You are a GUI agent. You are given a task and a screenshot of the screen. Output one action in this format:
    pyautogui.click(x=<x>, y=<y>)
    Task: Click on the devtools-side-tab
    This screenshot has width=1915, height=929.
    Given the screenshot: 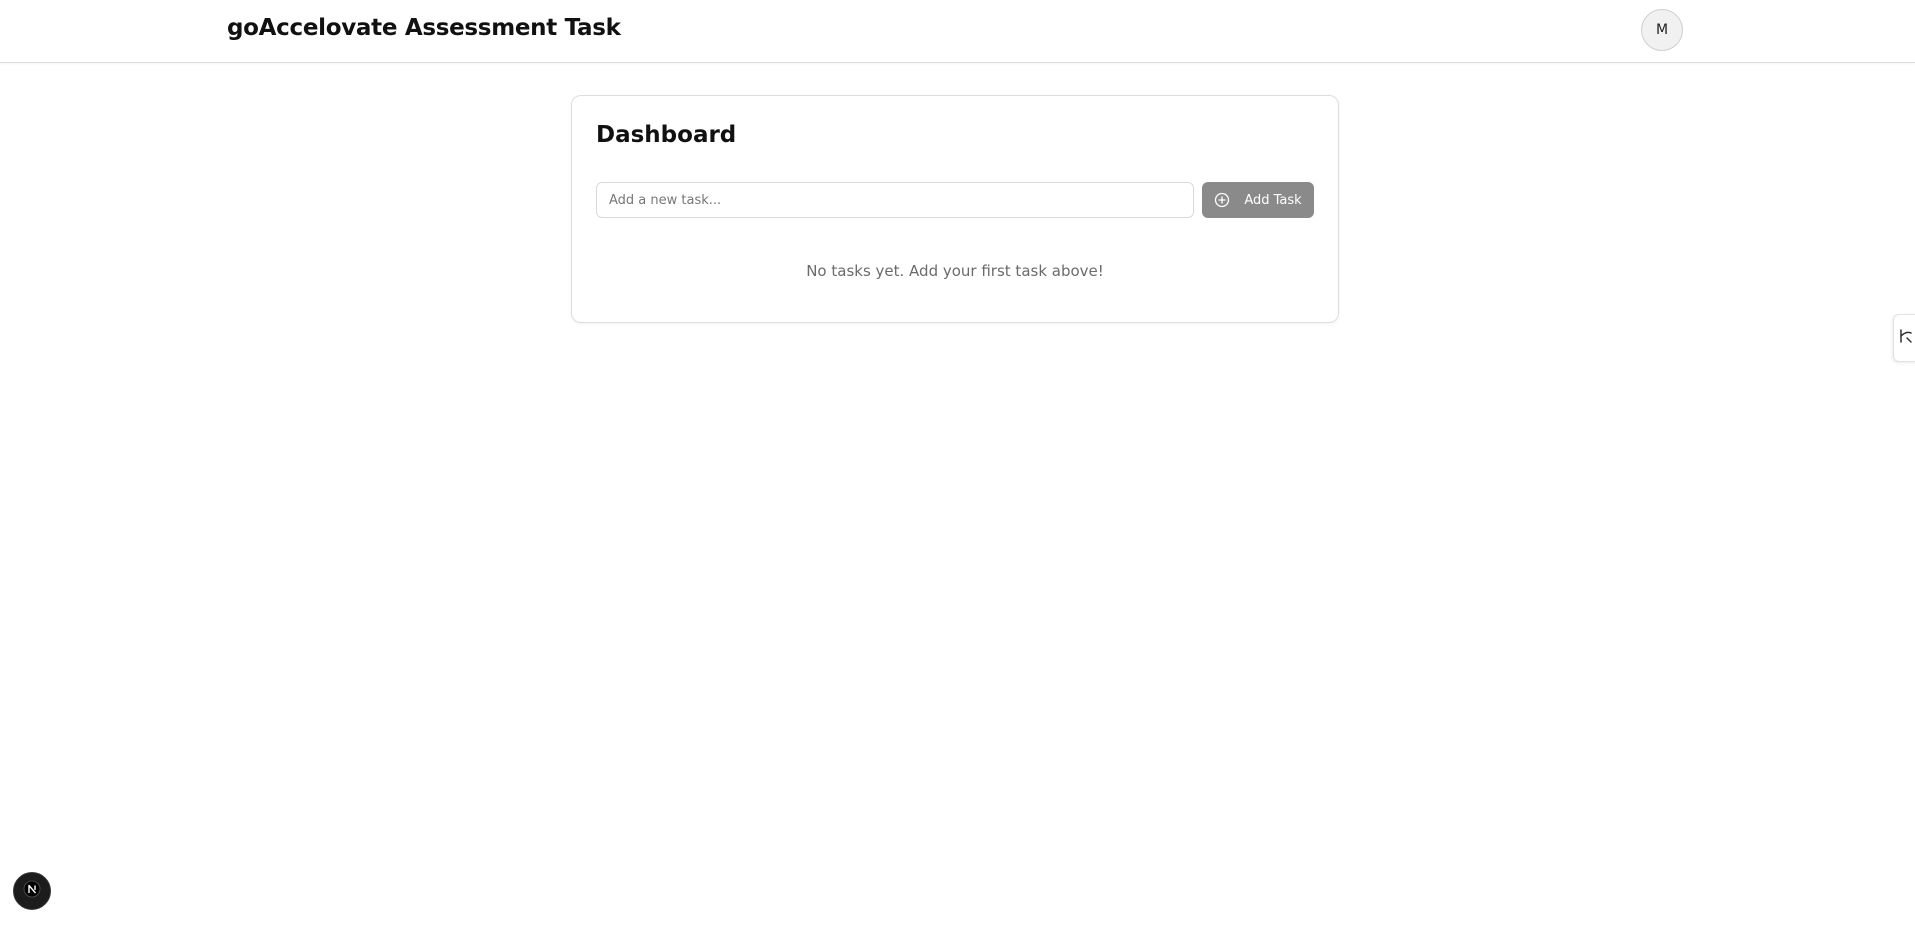 What is the action you would take?
    pyautogui.click(x=1904, y=338)
    